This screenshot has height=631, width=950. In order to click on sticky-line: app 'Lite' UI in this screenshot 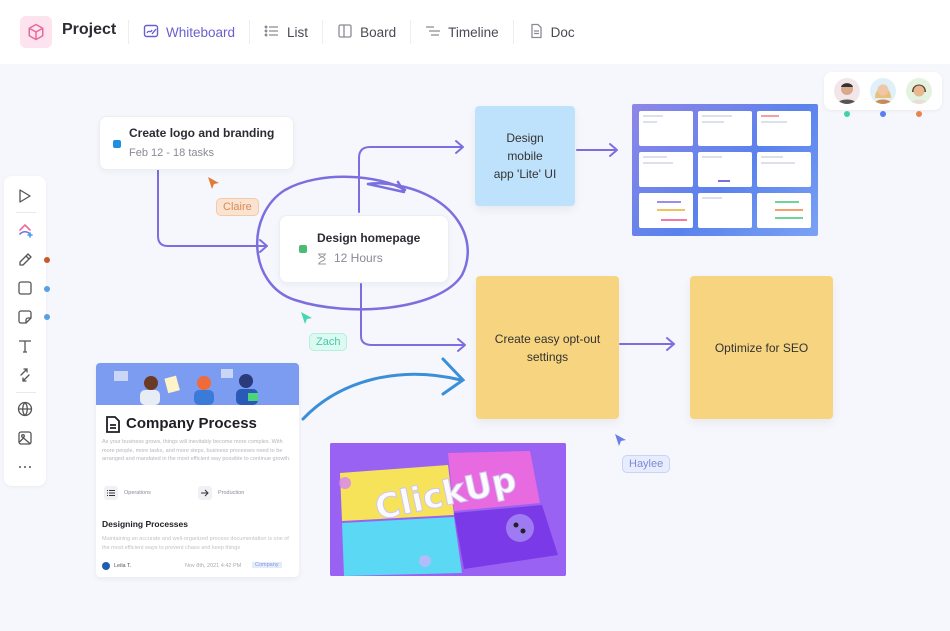, I will do `click(525, 174)`.